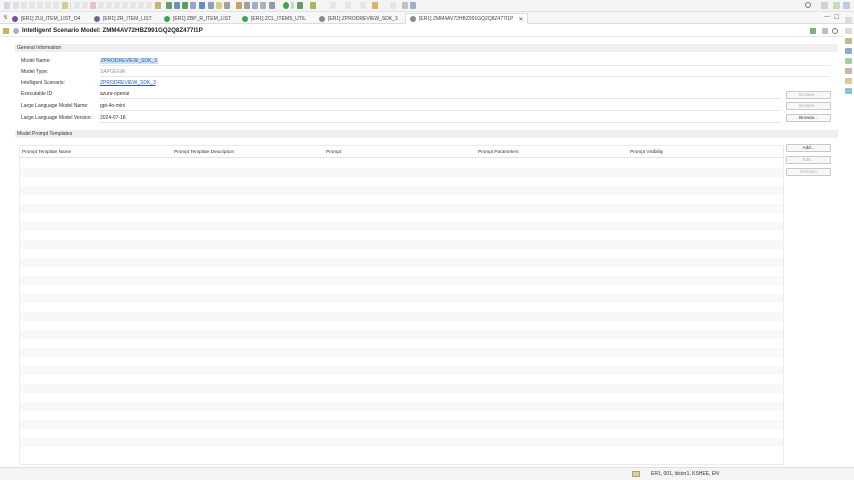  I want to click on link-icon, so click(133, 5).